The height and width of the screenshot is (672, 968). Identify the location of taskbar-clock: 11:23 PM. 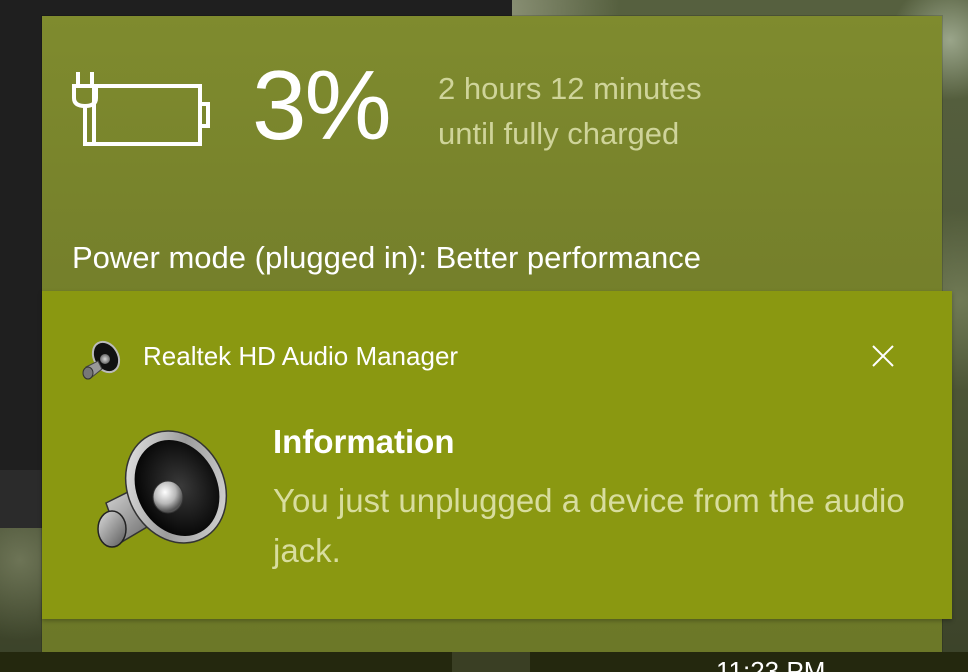
(770, 665).